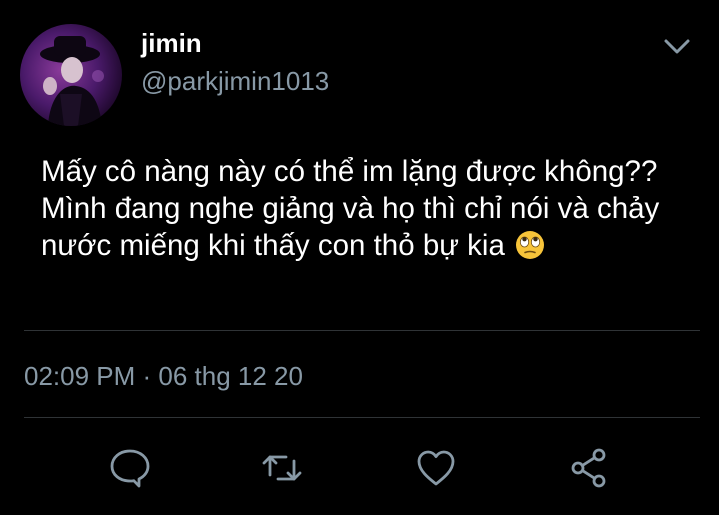 This screenshot has height=515, width=719. Describe the element at coordinates (530, 245) in the screenshot. I see `rolling-eyes-emoji-icon` at that location.